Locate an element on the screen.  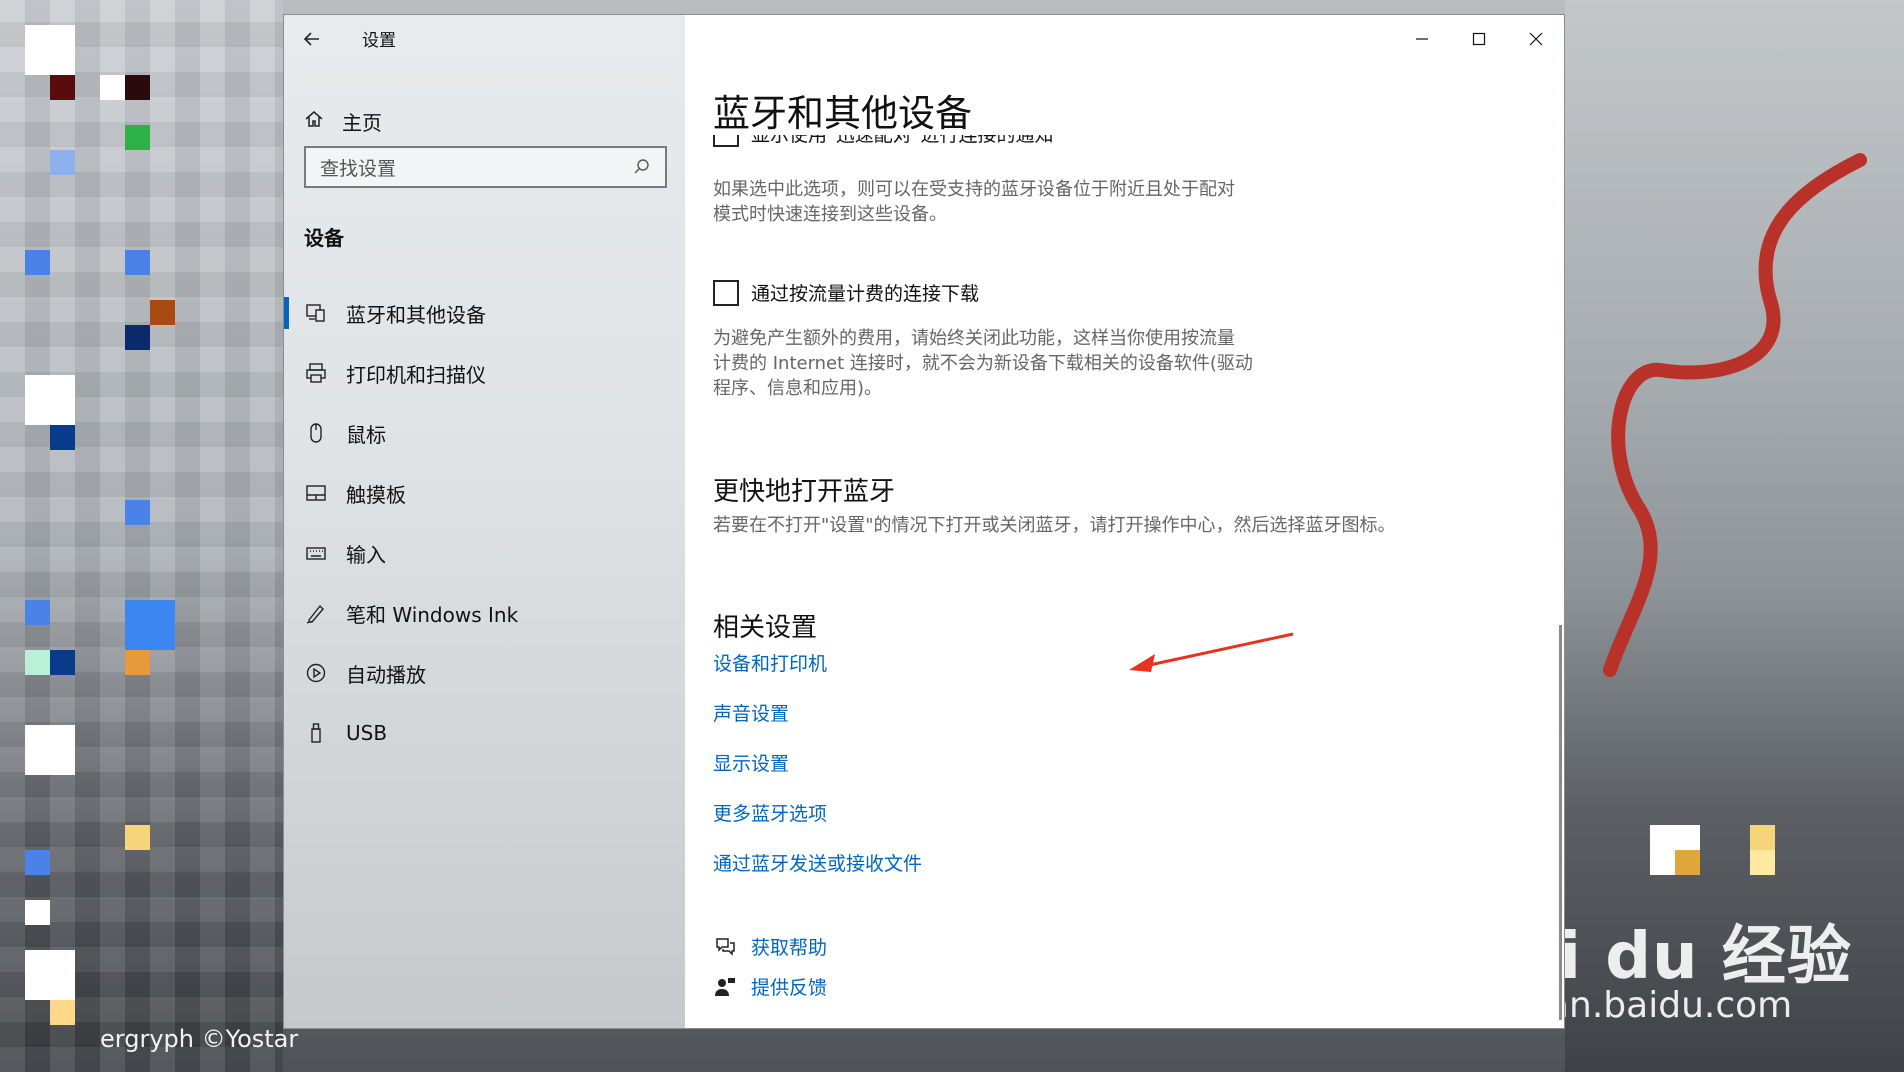
window-title: 设置 is located at coordinates (379, 41).